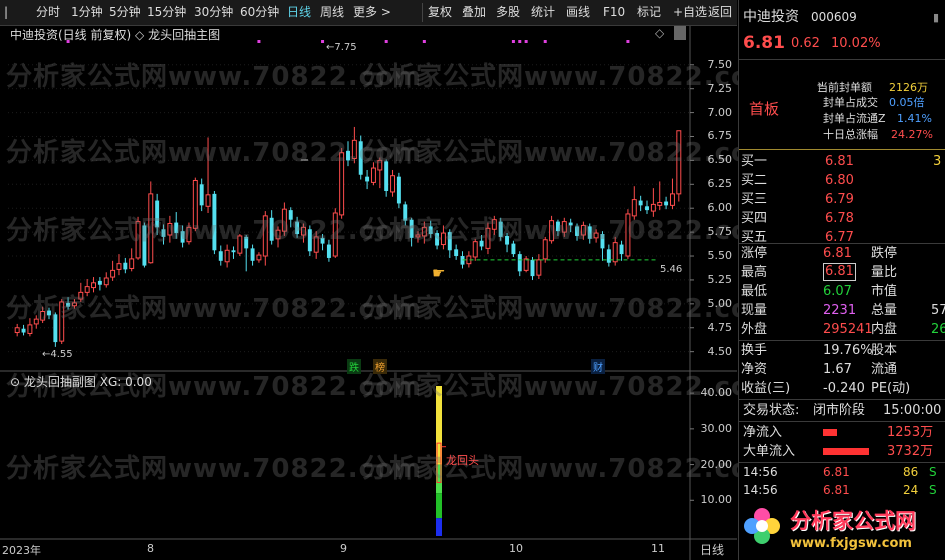 This screenshot has width=945, height=560. Describe the element at coordinates (842, 218) in the screenshot. I see `order-book-row: 买四 6.78` at that location.